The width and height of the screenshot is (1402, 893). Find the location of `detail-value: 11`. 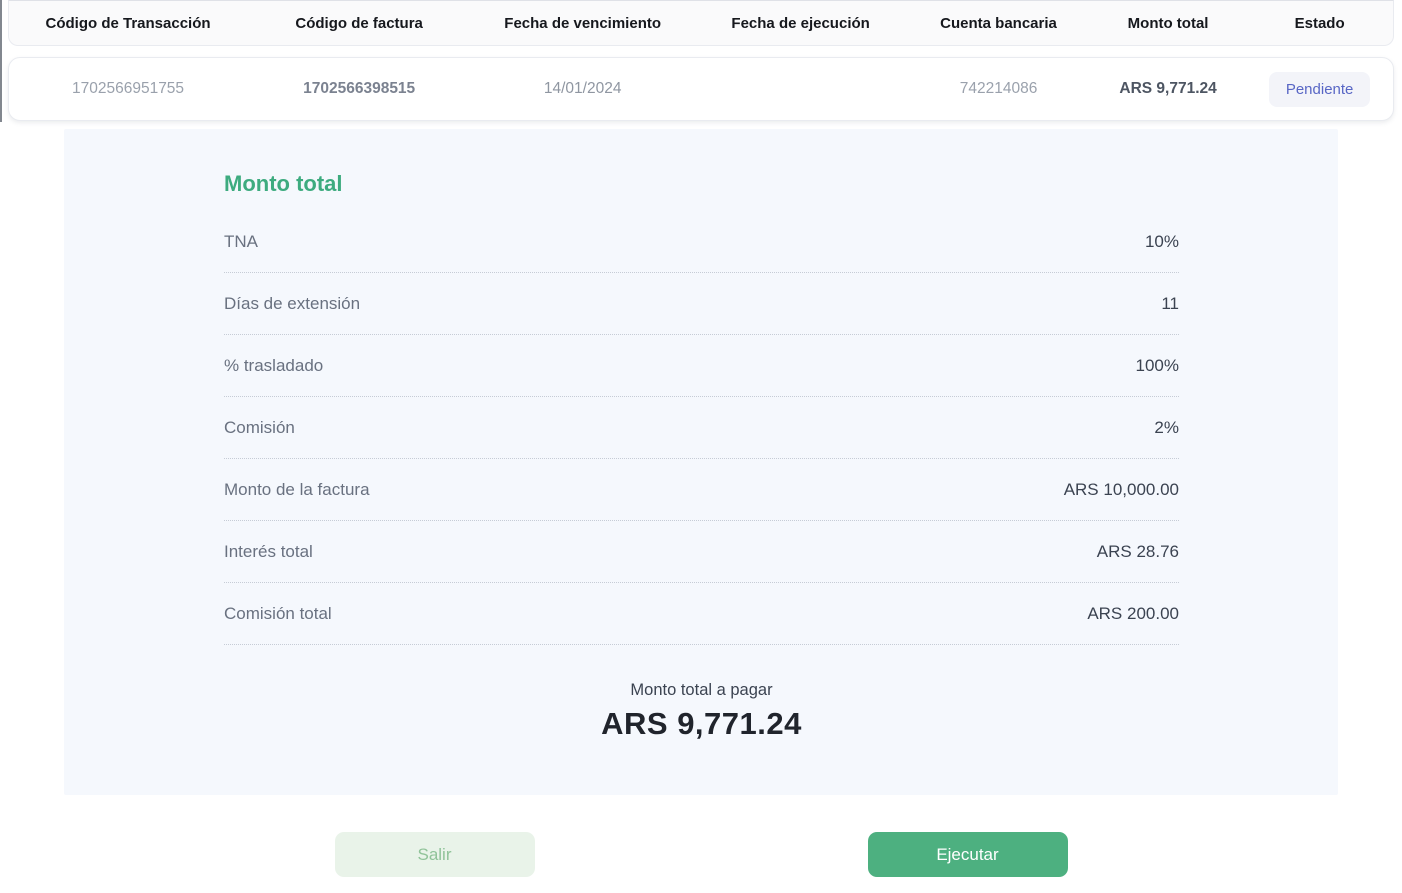

detail-value: 11 is located at coordinates (1170, 303).